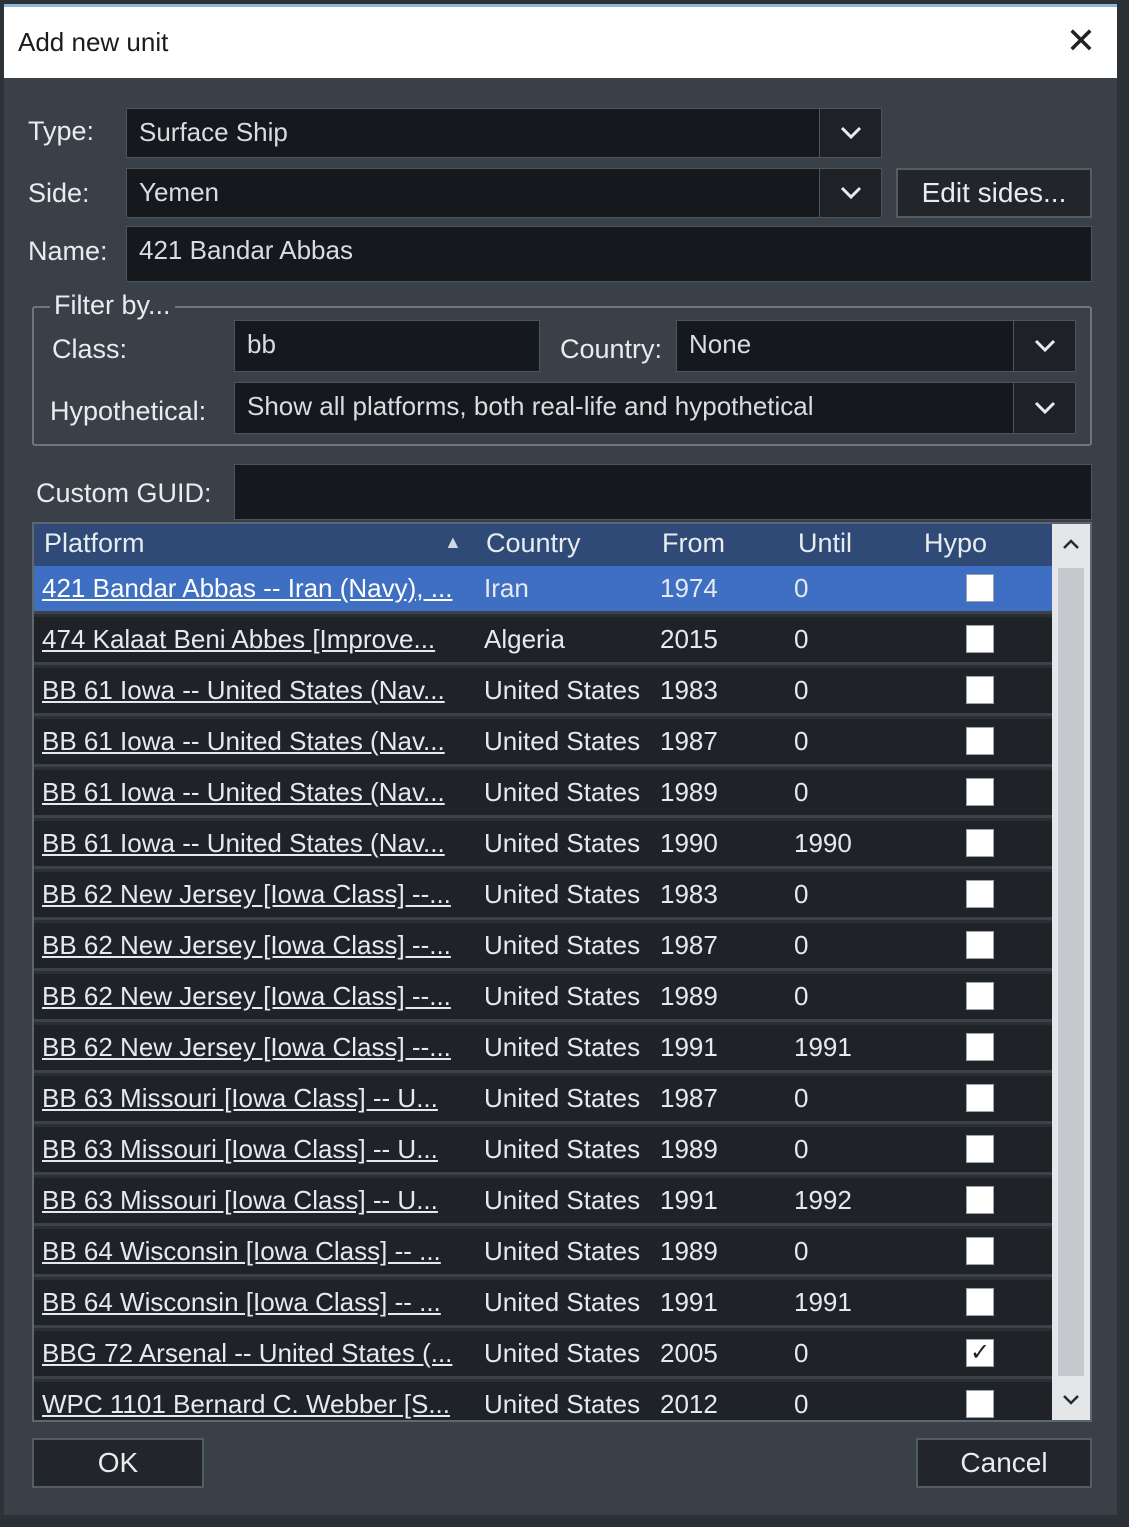 The width and height of the screenshot is (1129, 1527). I want to click on scroll-thumb, so click(1071, 972).